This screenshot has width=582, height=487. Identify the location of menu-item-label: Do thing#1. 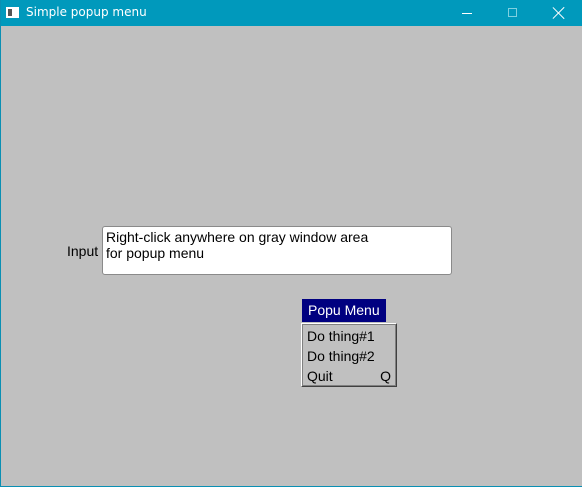
(341, 336).